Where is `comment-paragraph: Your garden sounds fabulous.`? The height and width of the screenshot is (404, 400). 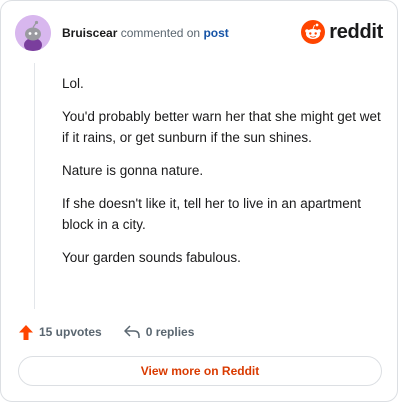 comment-paragraph: Your garden sounds fabulous. is located at coordinates (151, 257).